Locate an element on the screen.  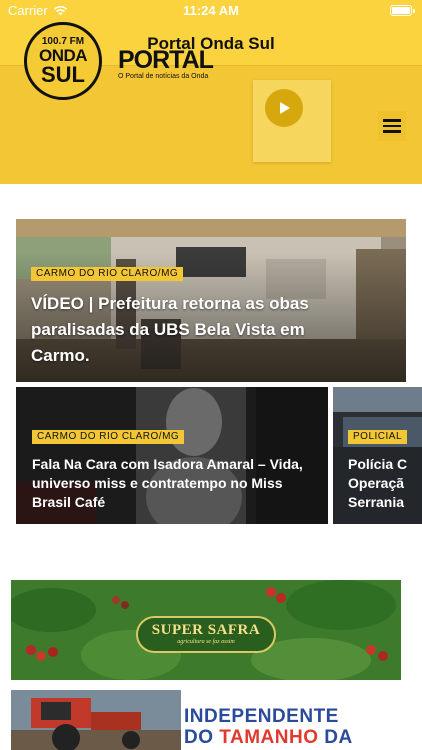
logo-name-bottom: SUL is located at coordinates (63, 74).